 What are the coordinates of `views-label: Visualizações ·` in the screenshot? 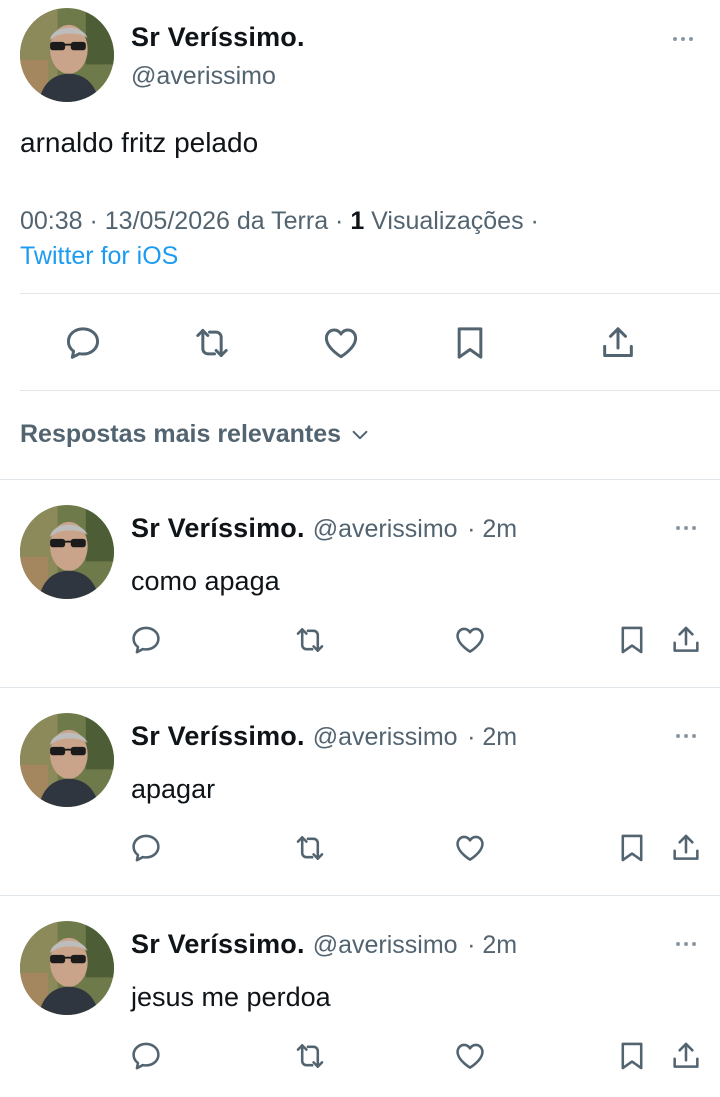 It's located at (451, 221).